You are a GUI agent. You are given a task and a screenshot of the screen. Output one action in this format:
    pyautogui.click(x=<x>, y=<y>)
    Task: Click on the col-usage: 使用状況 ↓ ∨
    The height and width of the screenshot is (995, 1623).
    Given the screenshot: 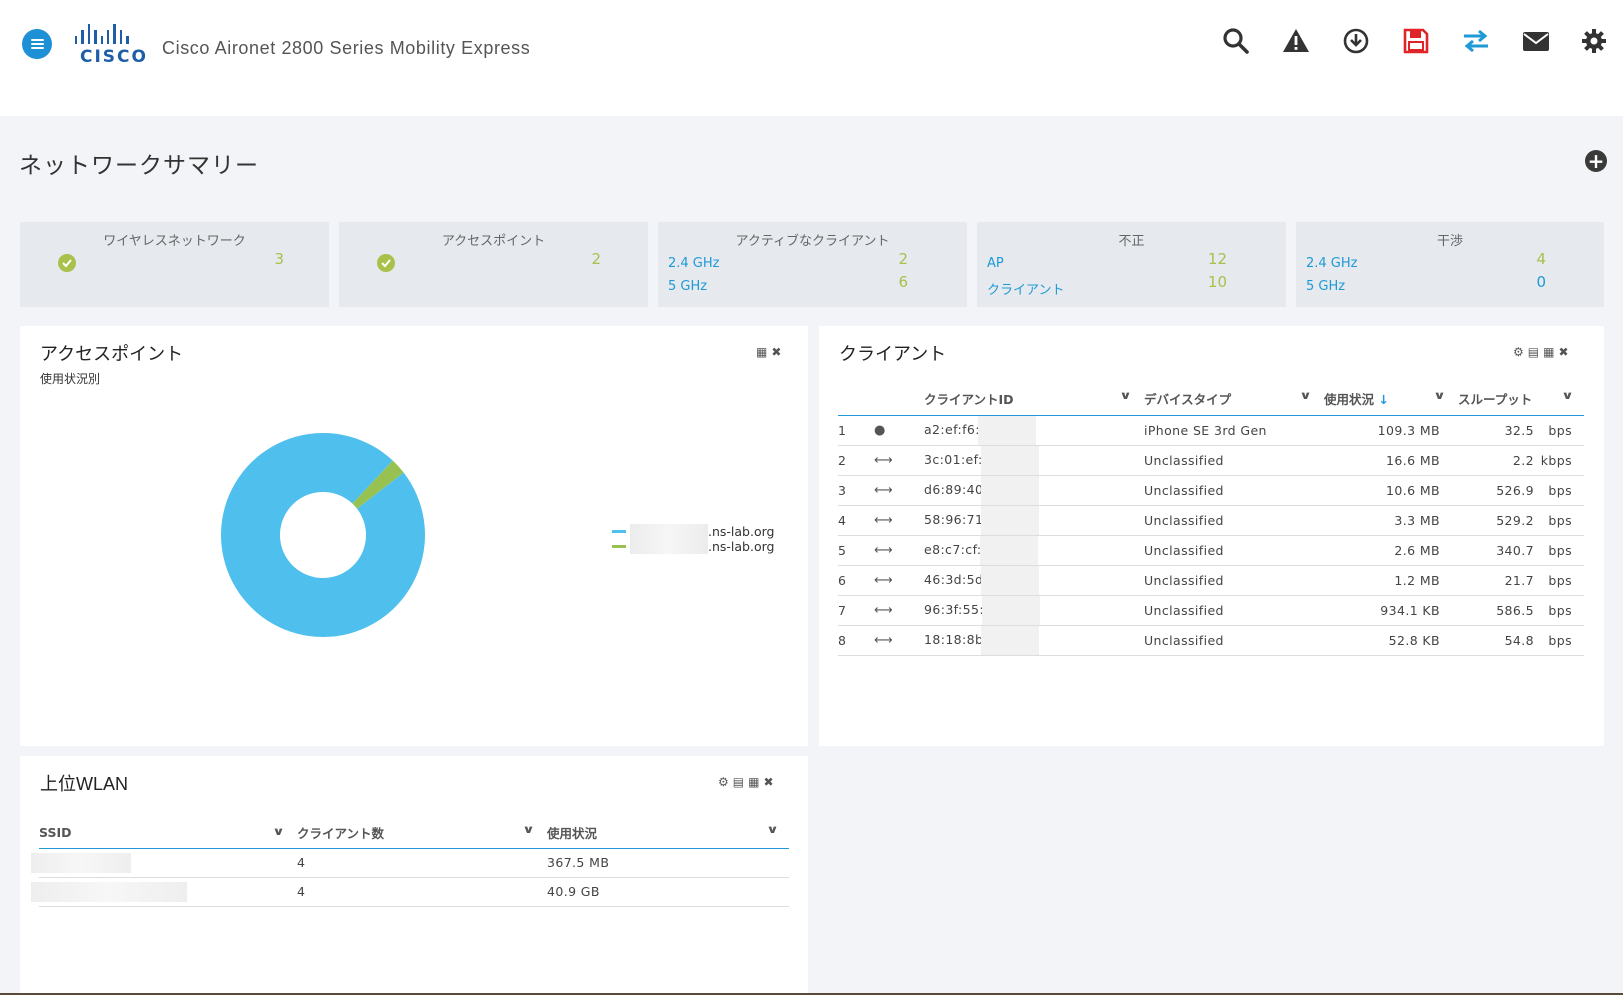 What is the action you would take?
    pyautogui.click(x=1383, y=399)
    